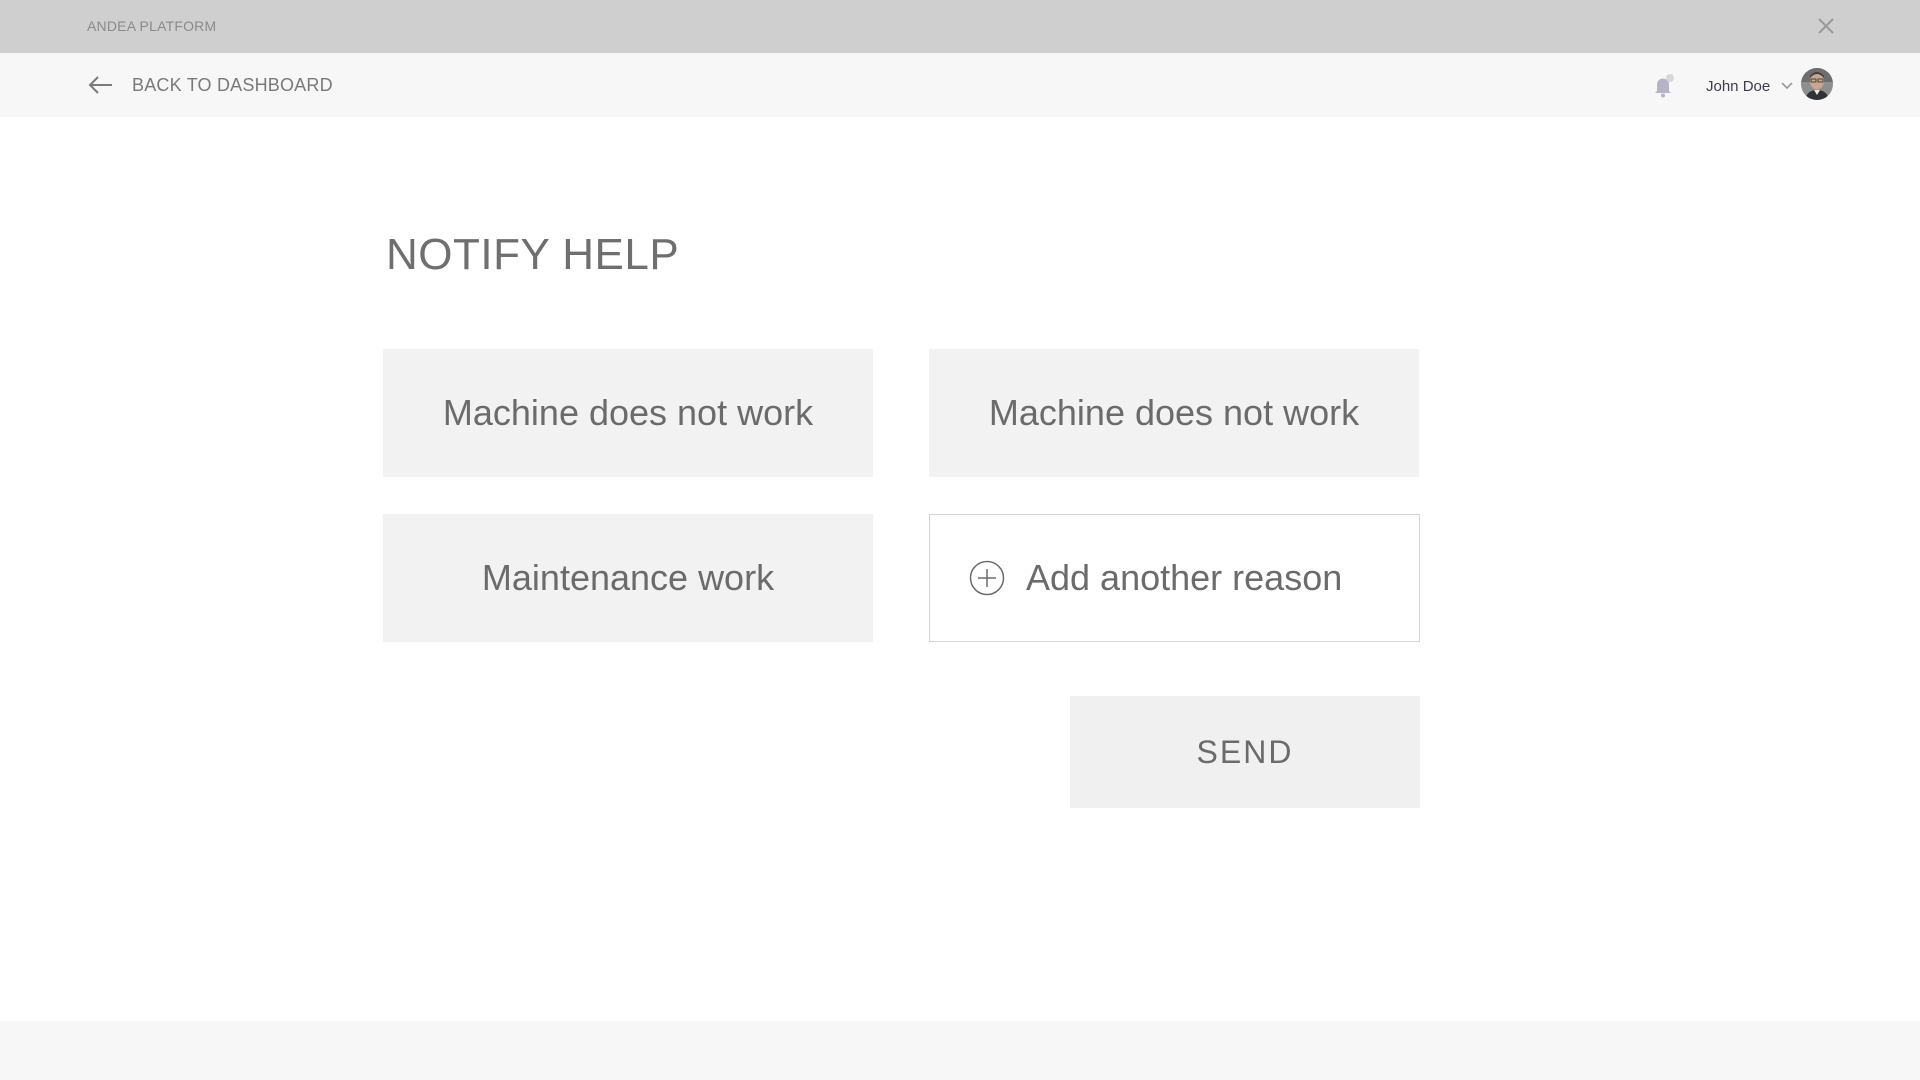  I want to click on user-name: John Doe, so click(1738, 86).